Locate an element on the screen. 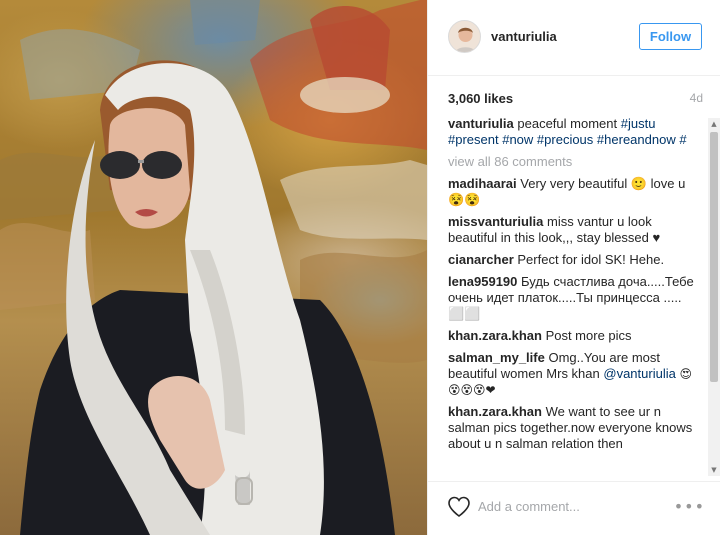 This screenshot has height=535, width=720. hashtag: #now is located at coordinates (517, 139).